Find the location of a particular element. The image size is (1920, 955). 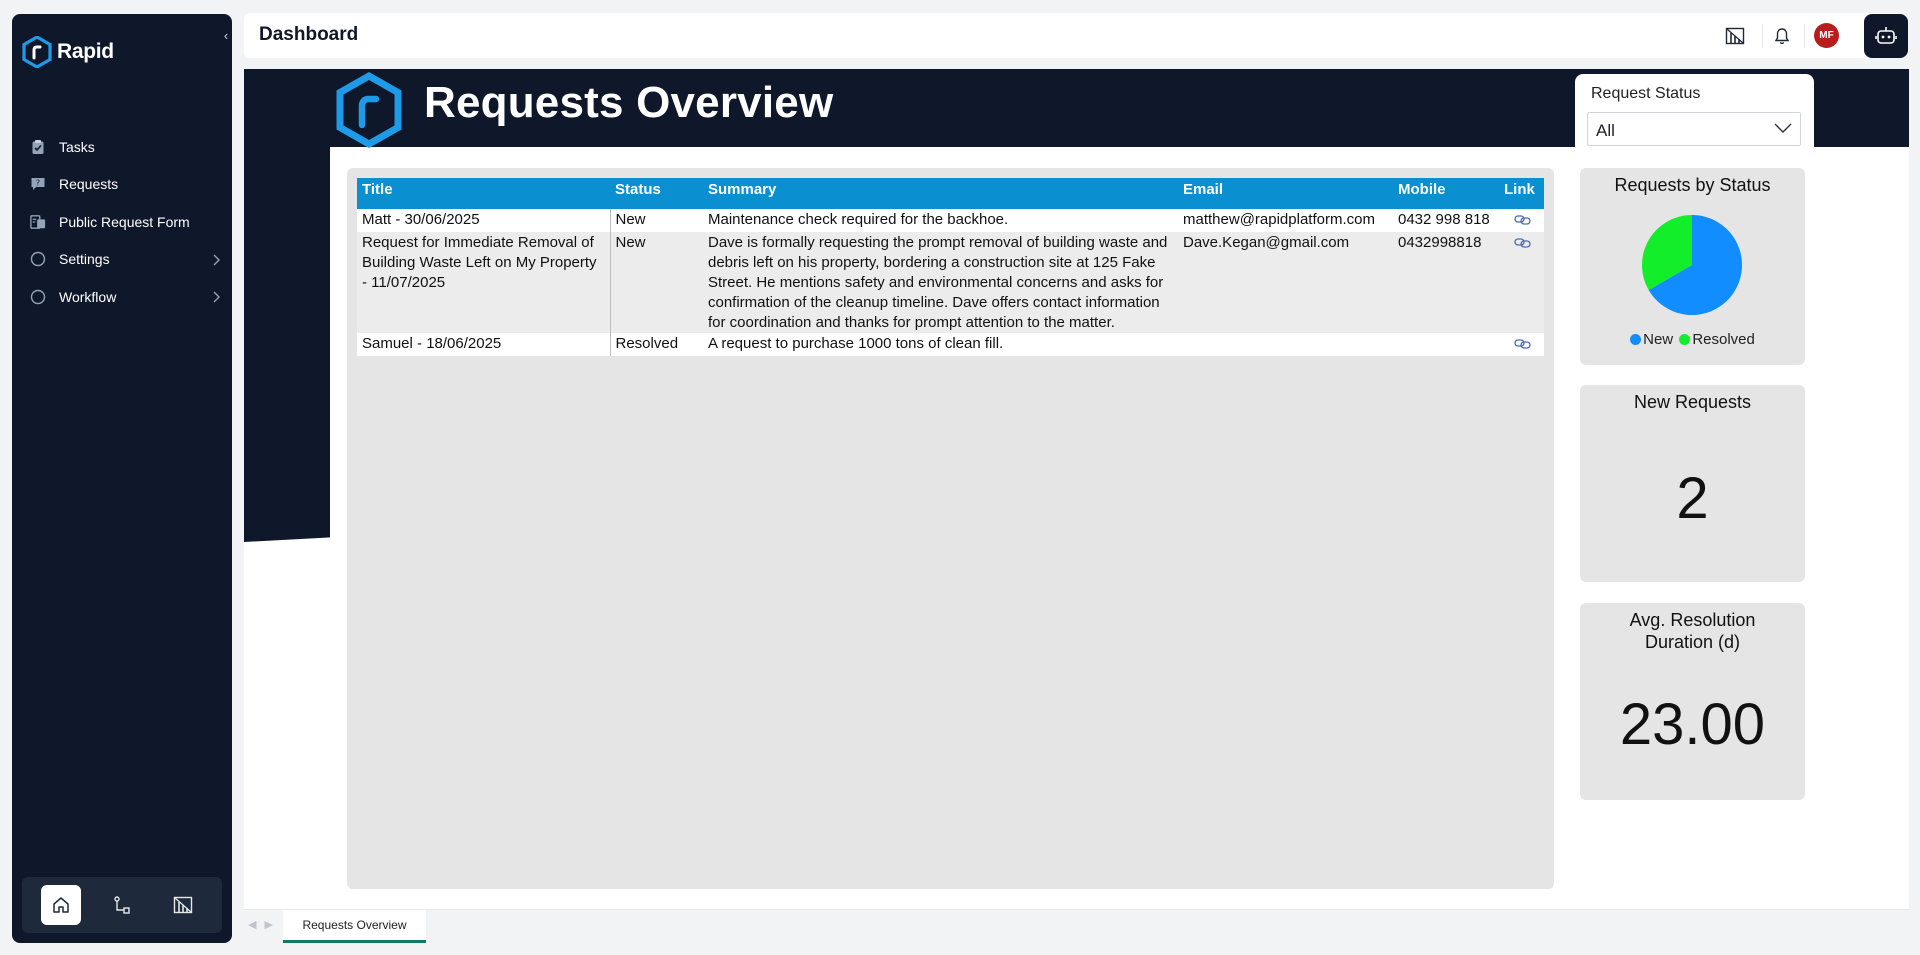

sidebar-item-tasks: Tasks is located at coordinates (122, 147).